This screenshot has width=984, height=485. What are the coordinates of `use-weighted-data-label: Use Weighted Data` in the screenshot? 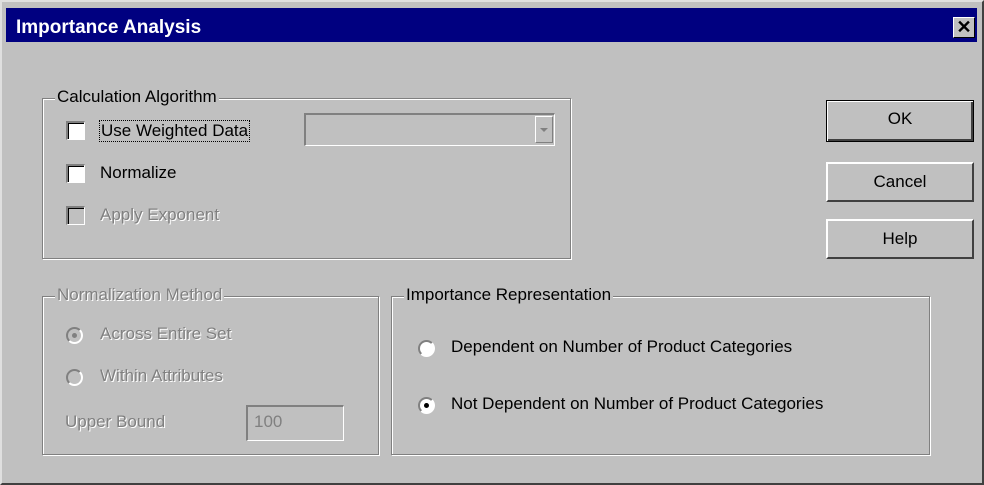 It's located at (175, 131).